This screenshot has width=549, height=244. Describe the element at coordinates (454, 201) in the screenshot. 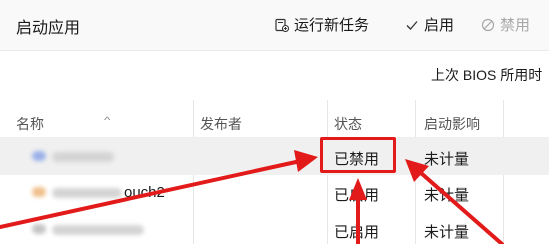

I see `arrow-right` at that location.